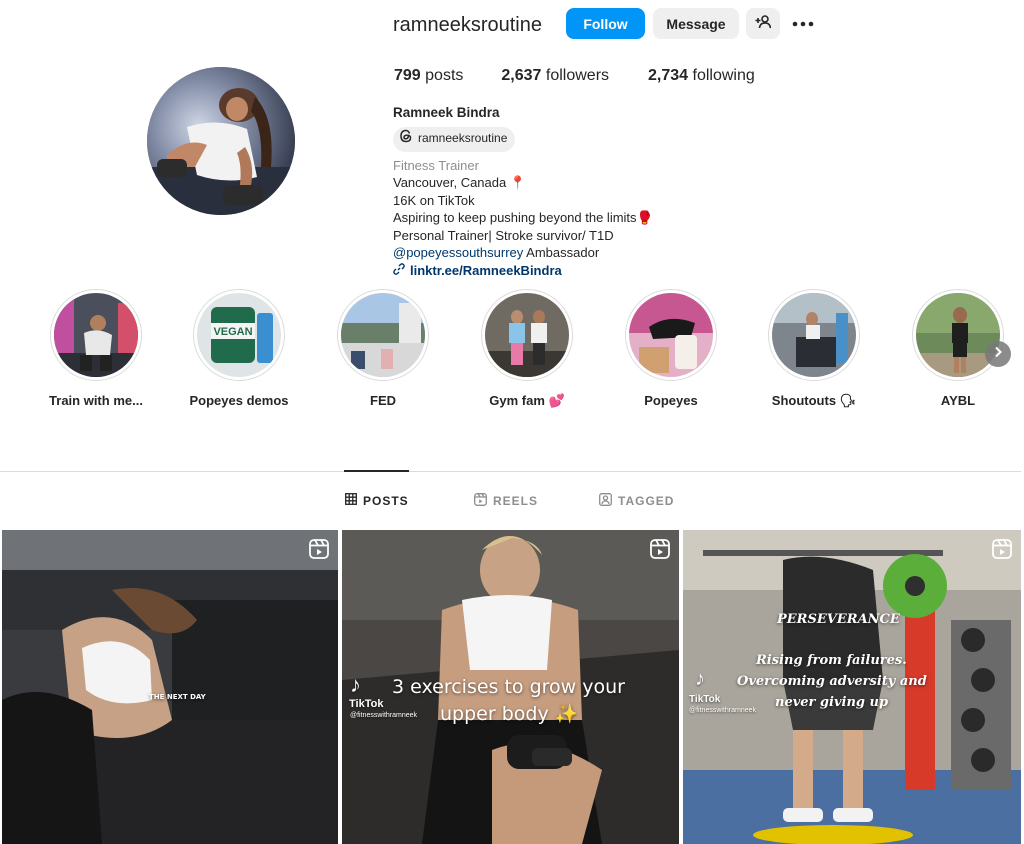  What do you see at coordinates (446, 112) in the screenshot?
I see `full-name: Ramneek Bindra` at bounding box center [446, 112].